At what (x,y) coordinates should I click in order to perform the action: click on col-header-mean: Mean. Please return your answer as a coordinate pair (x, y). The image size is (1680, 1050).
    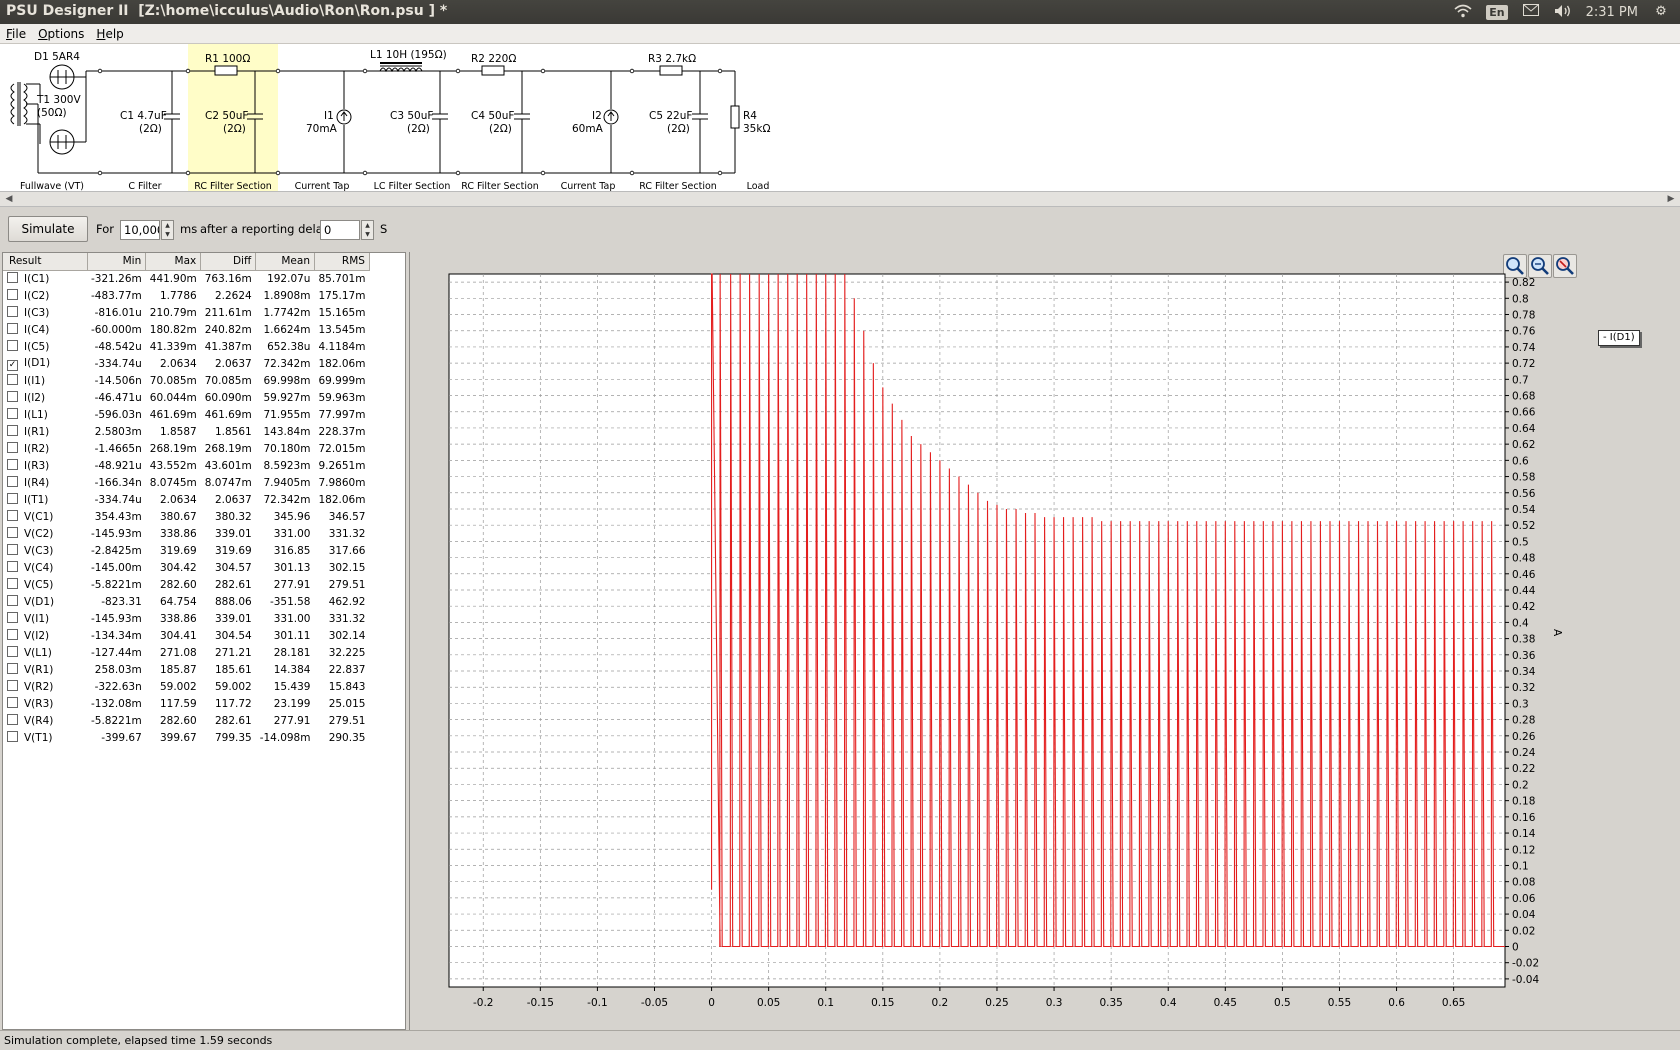
    Looking at the image, I should click on (285, 262).